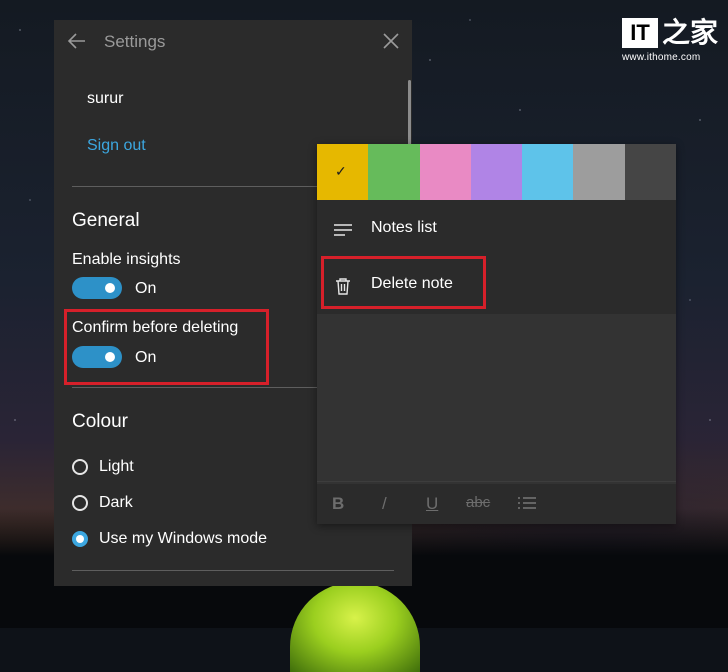 Image resolution: width=728 pixels, height=672 pixels. What do you see at coordinates (116, 466) in the screenshot?
I see `radio-light-label: Light` at bounding box center [116, 466].